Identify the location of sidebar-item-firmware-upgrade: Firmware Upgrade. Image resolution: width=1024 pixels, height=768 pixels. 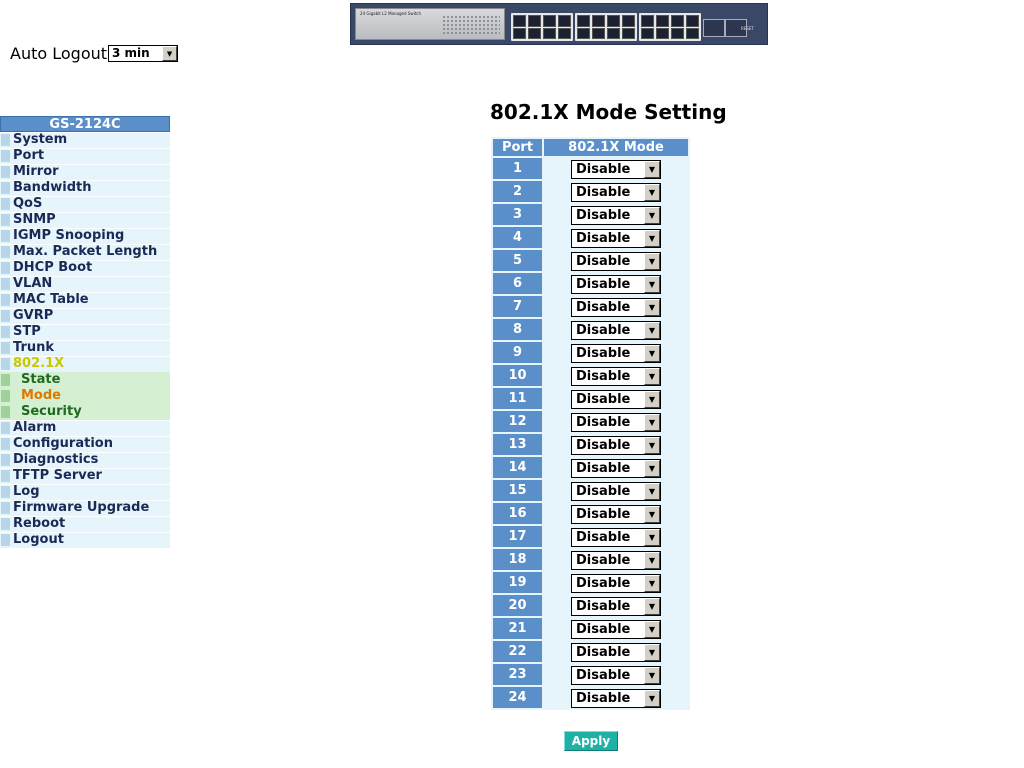
(85, 508).